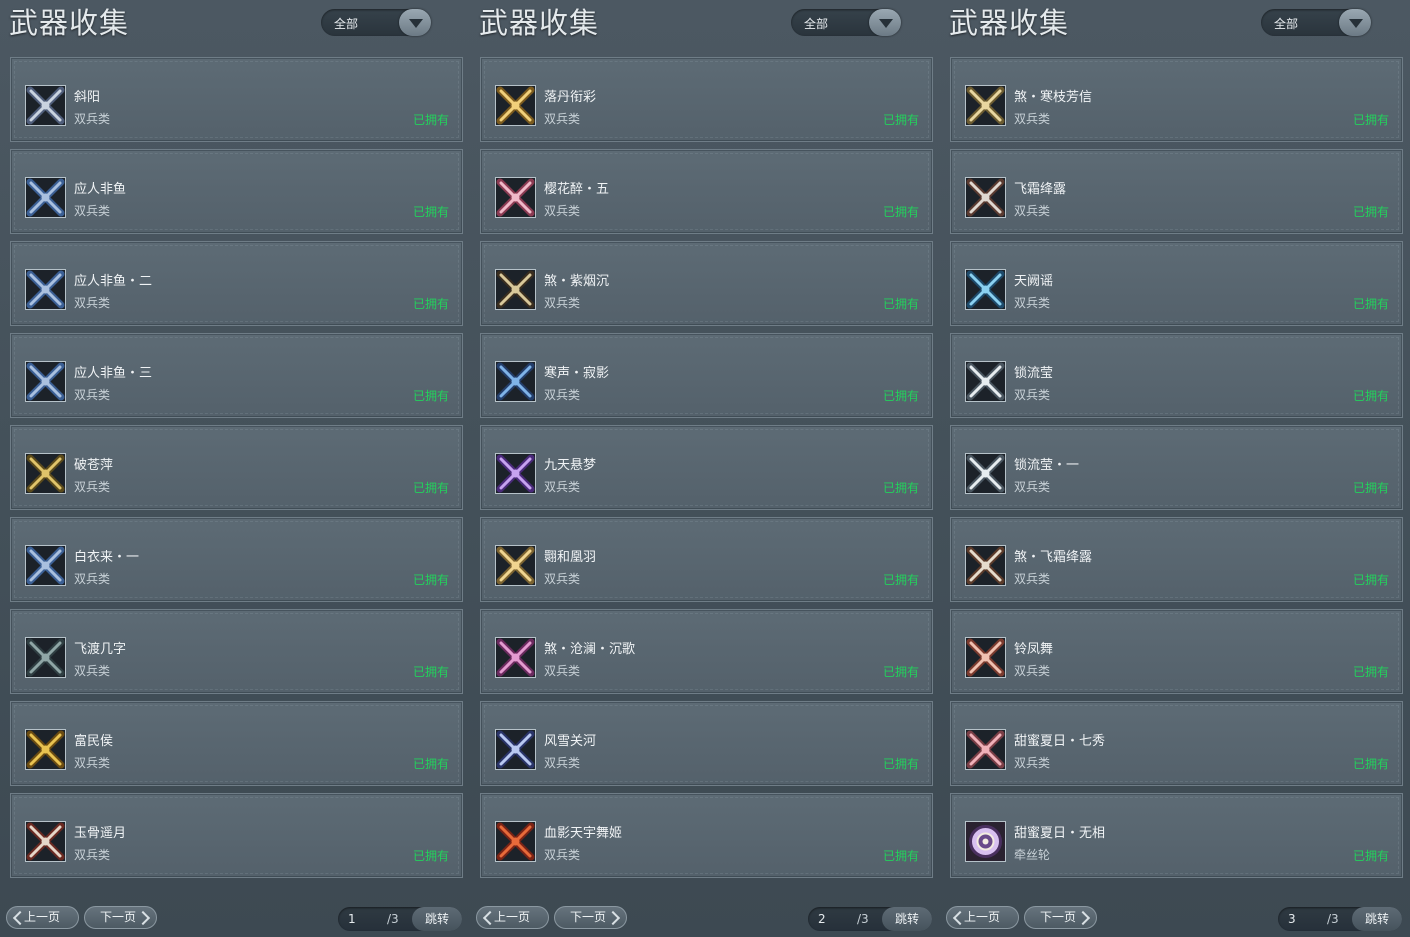  I want to click on weapon-card: 应人非鱼・二 双兵类 已拥有, so click(236, 283).